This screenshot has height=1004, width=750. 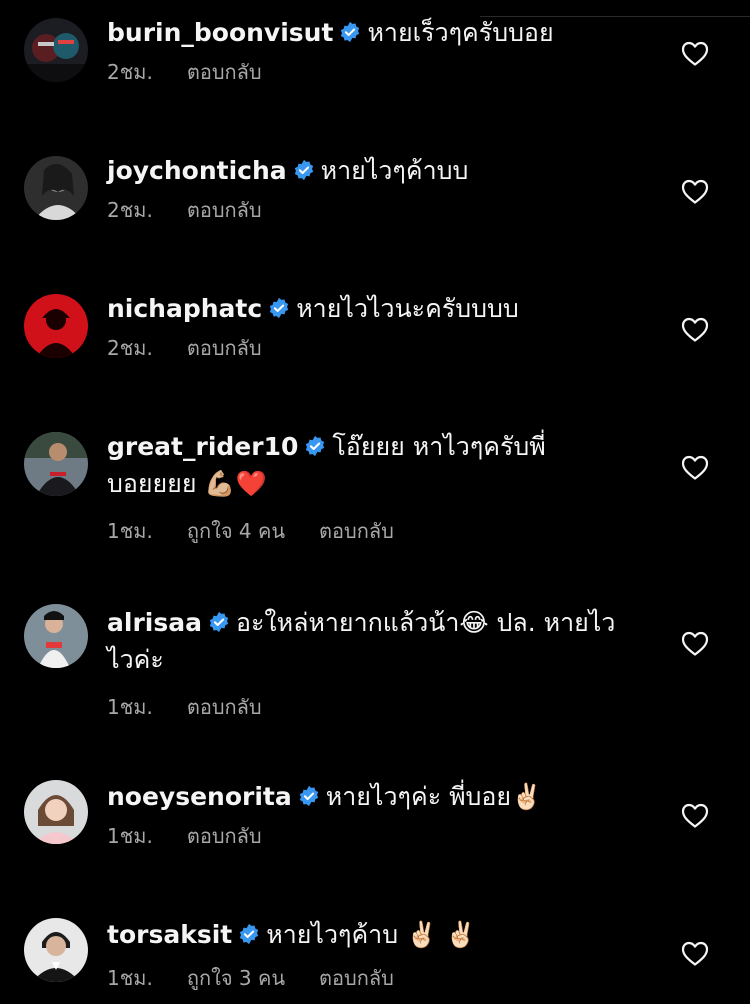 I want to click on comment-text-line: noeysenorita หายไวๆค่ะ พี่บอย✌🏻, so click(x=373, y=796).